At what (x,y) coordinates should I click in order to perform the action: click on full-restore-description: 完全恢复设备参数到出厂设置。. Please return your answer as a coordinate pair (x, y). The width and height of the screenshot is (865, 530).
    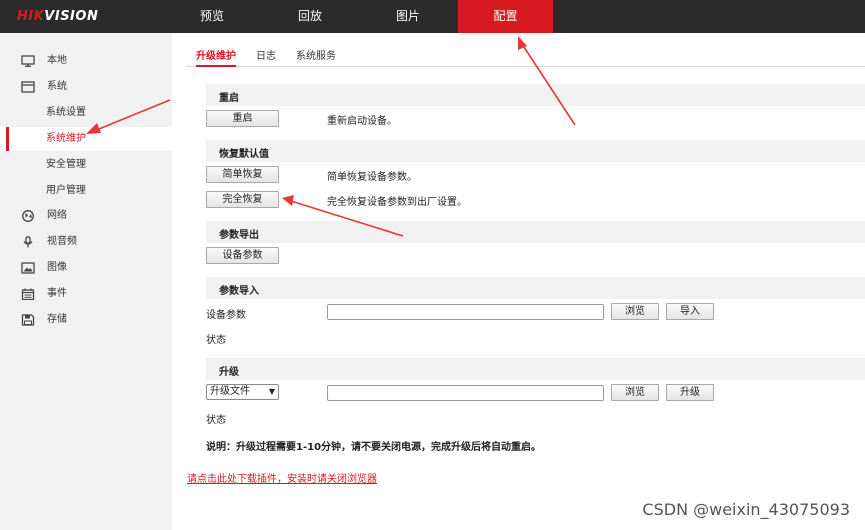
    Looking at the image, I should click on (397, 202).